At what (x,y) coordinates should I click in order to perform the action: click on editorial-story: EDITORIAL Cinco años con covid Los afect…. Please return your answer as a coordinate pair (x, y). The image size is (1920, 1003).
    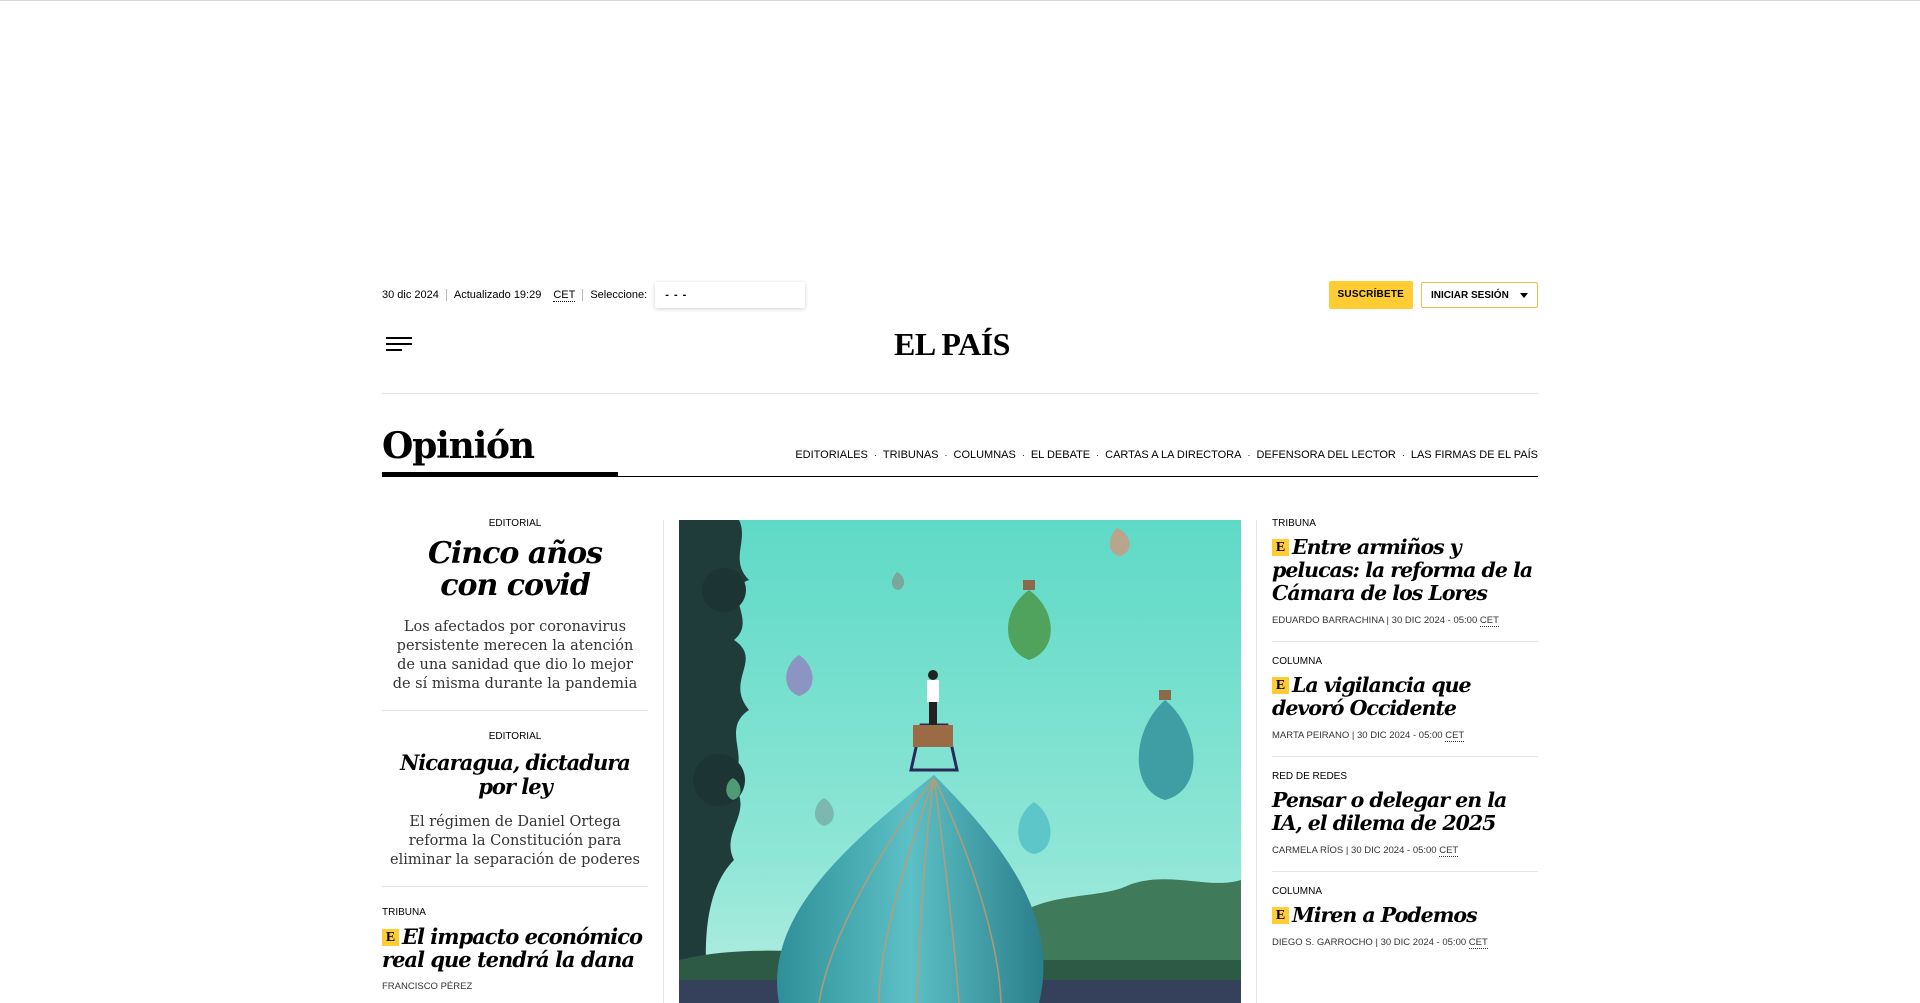
    Looking at the image, I should click on (515, 606).